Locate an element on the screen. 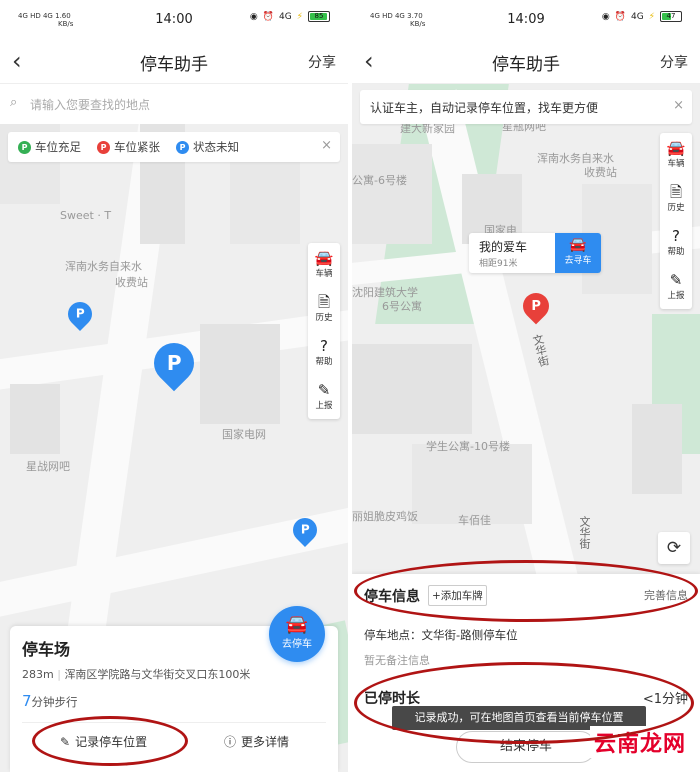 Image resolution: width=700 pixels, height=772 pixels. parking-distance: 283m is located at coordinates (38, 674).